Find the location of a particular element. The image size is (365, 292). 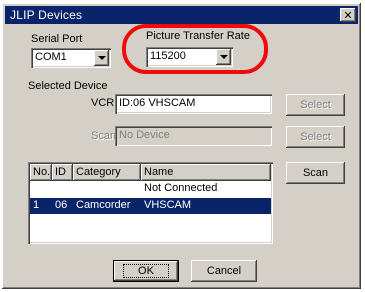

close-icon: ✕ is located at coordinates (347, 15).